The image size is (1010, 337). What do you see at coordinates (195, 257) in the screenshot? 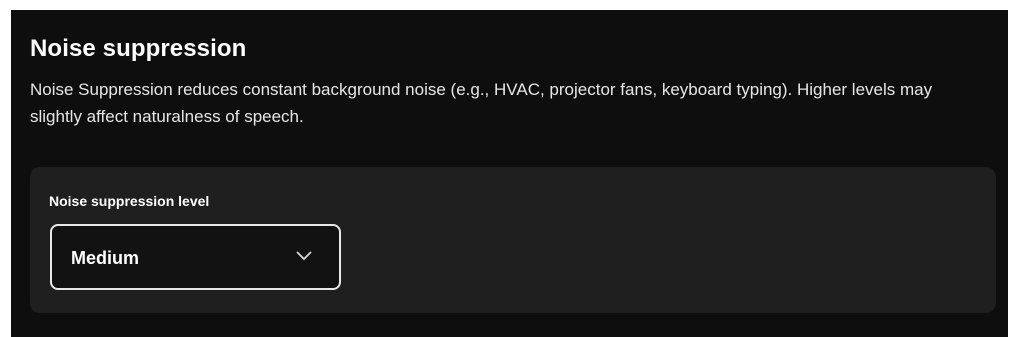
I see `noise-level-dropdown: Medium` at bounding box center [195, 257].